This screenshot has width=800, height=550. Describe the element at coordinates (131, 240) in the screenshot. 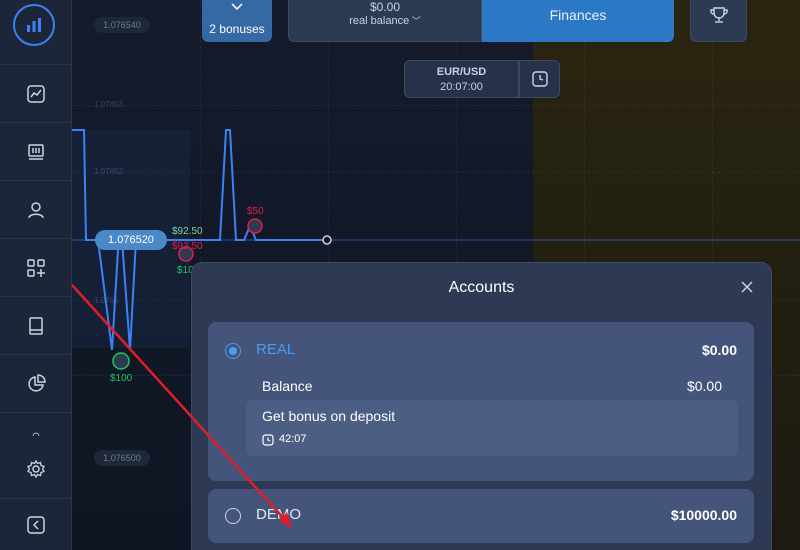

I see `current-price-badge: 1.076520` at that location.